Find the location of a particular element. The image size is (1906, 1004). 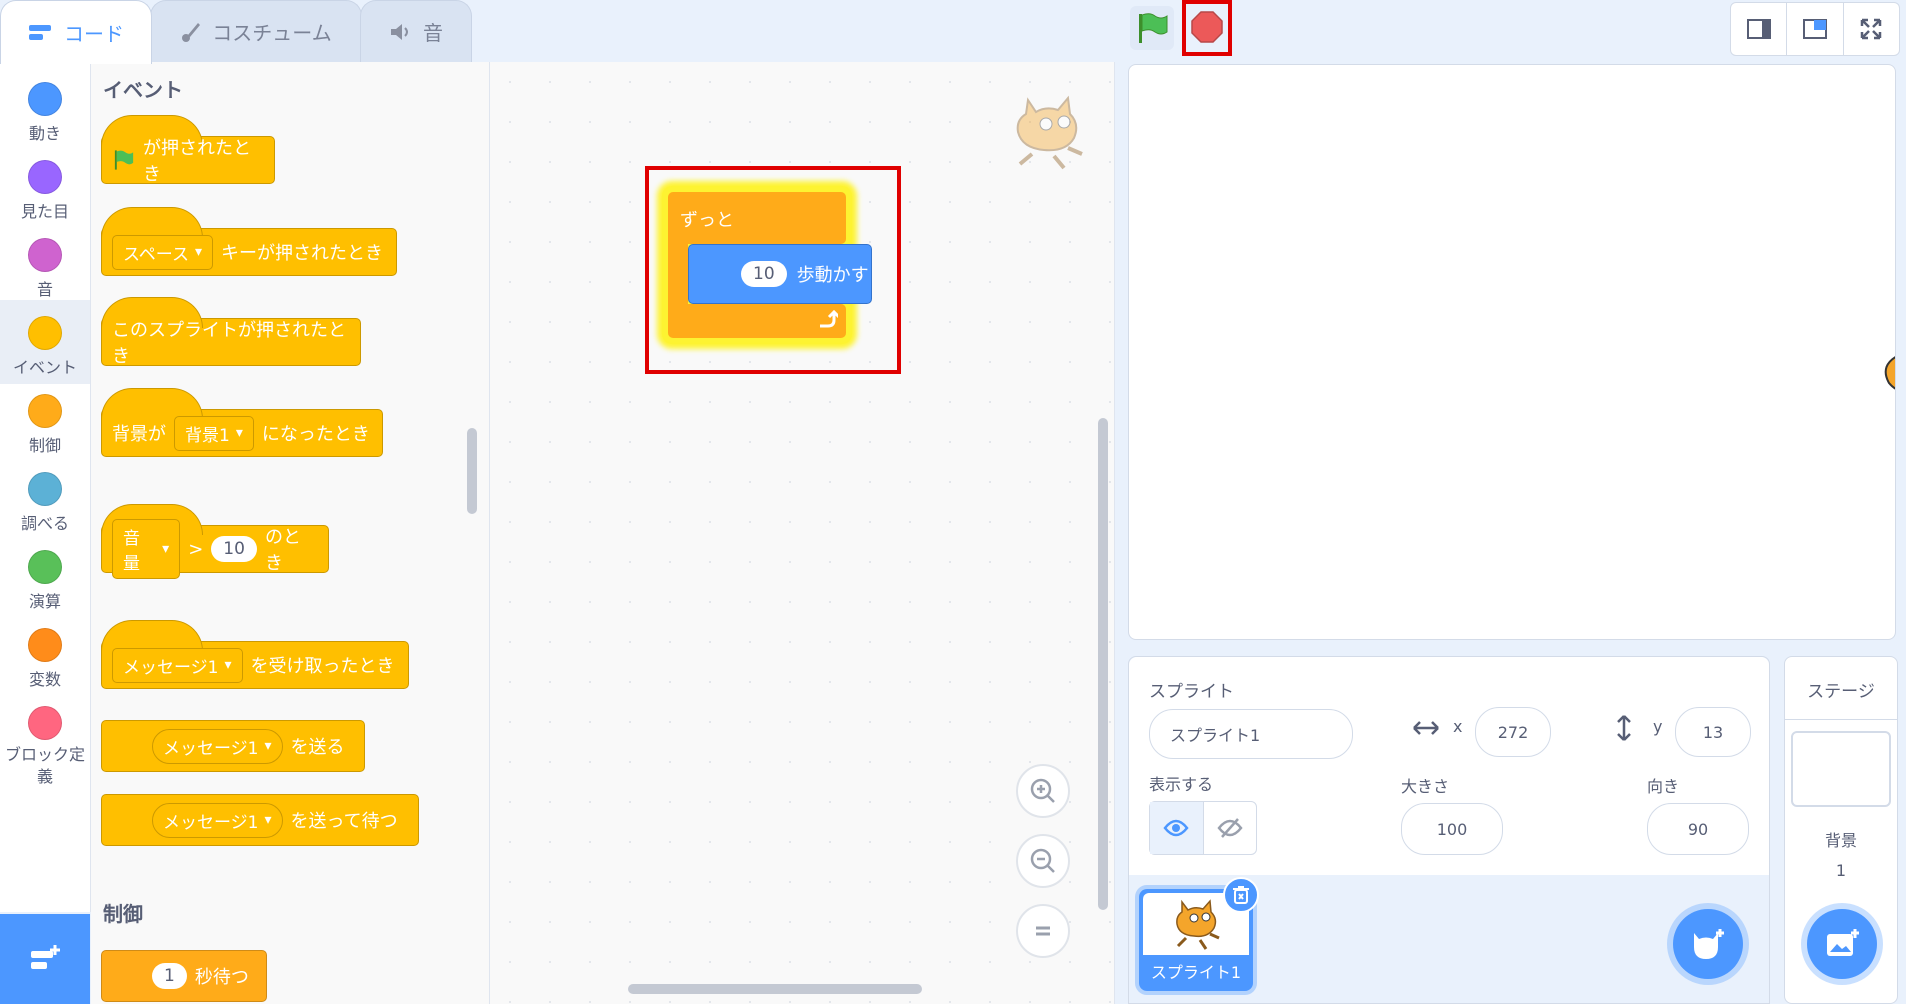

green-flag-icon is located at coordinates (124, 160).